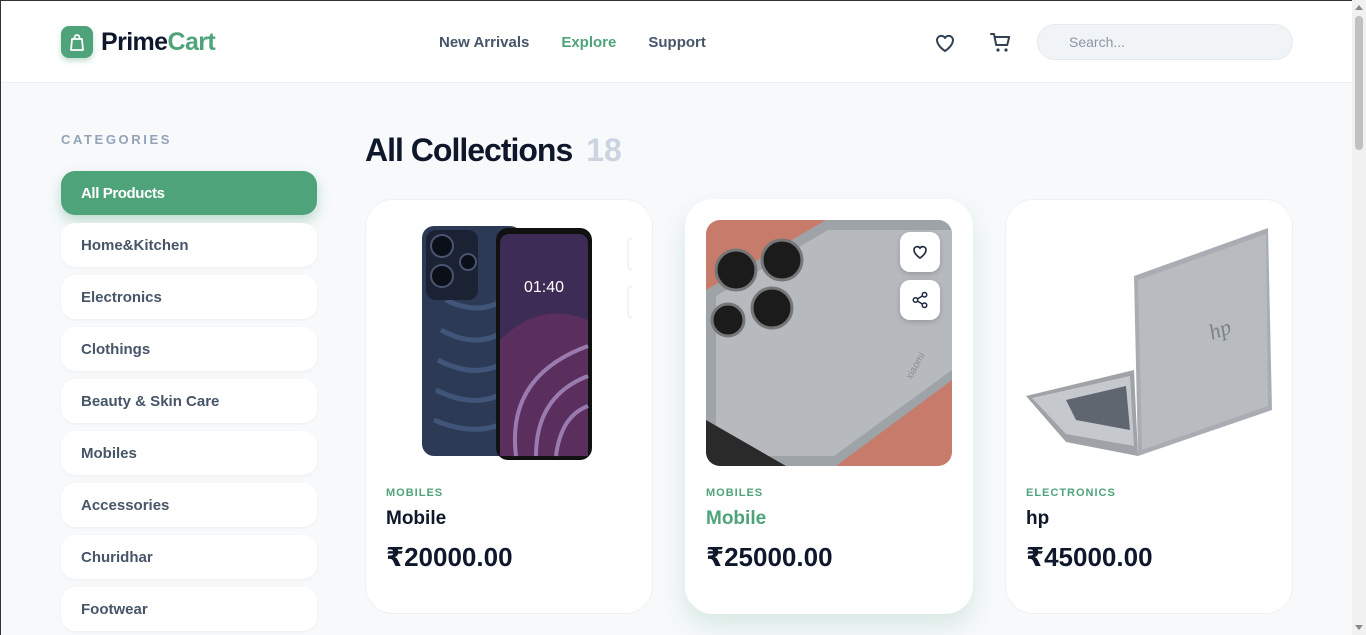 This screenshot has width=1366, height=635. I want to click on share-icon, so click(920, 300).